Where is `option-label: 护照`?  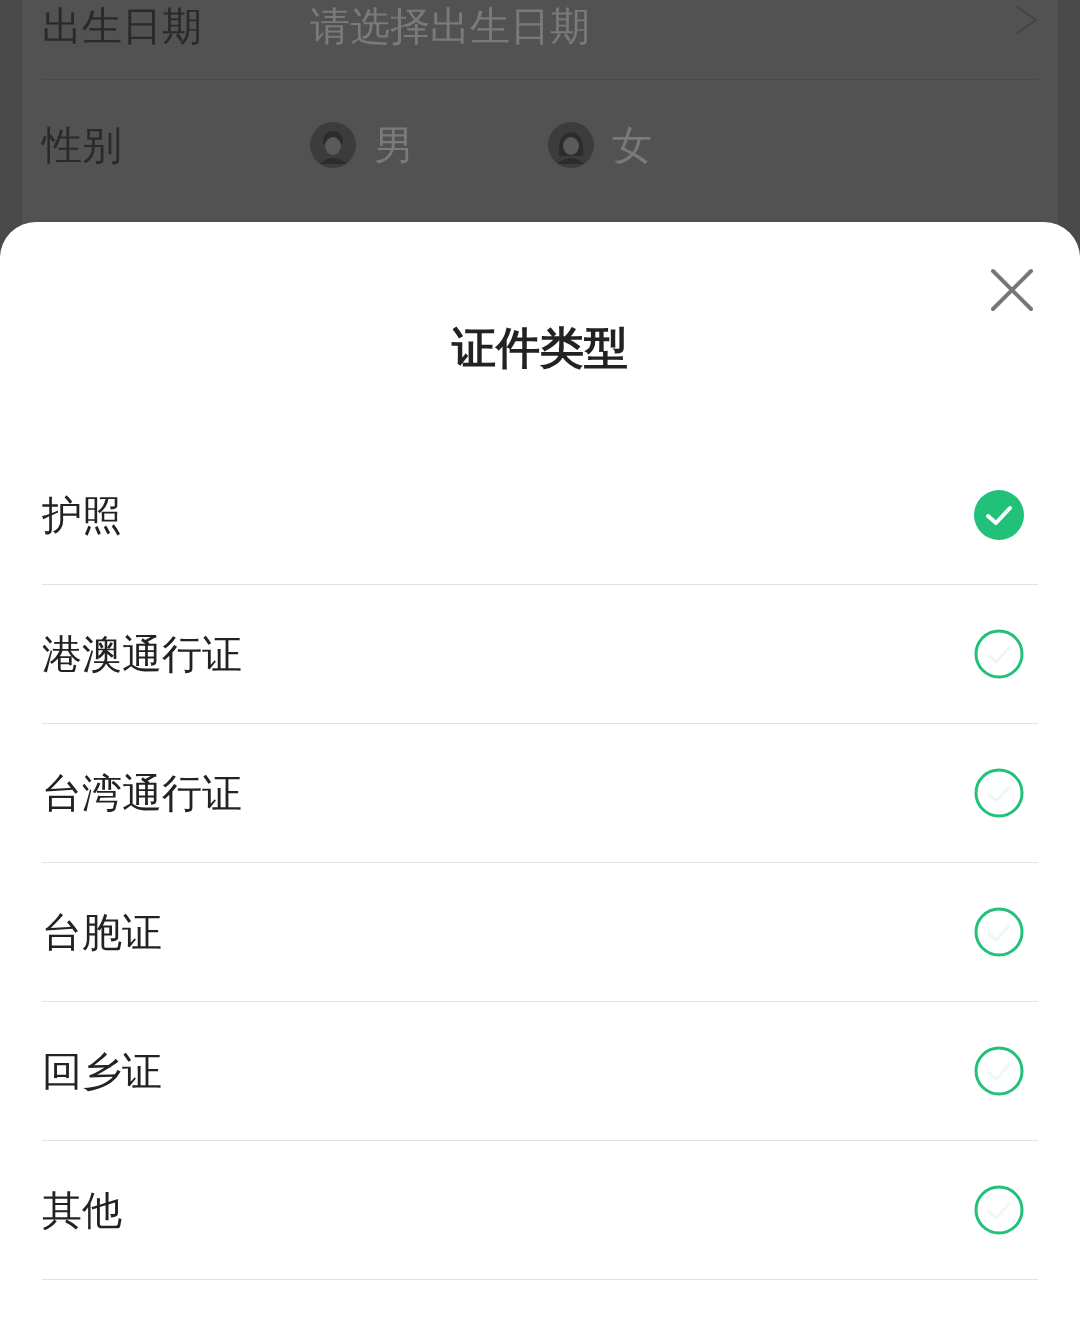 option-label: 护照 is located at coordinates (82, 515).